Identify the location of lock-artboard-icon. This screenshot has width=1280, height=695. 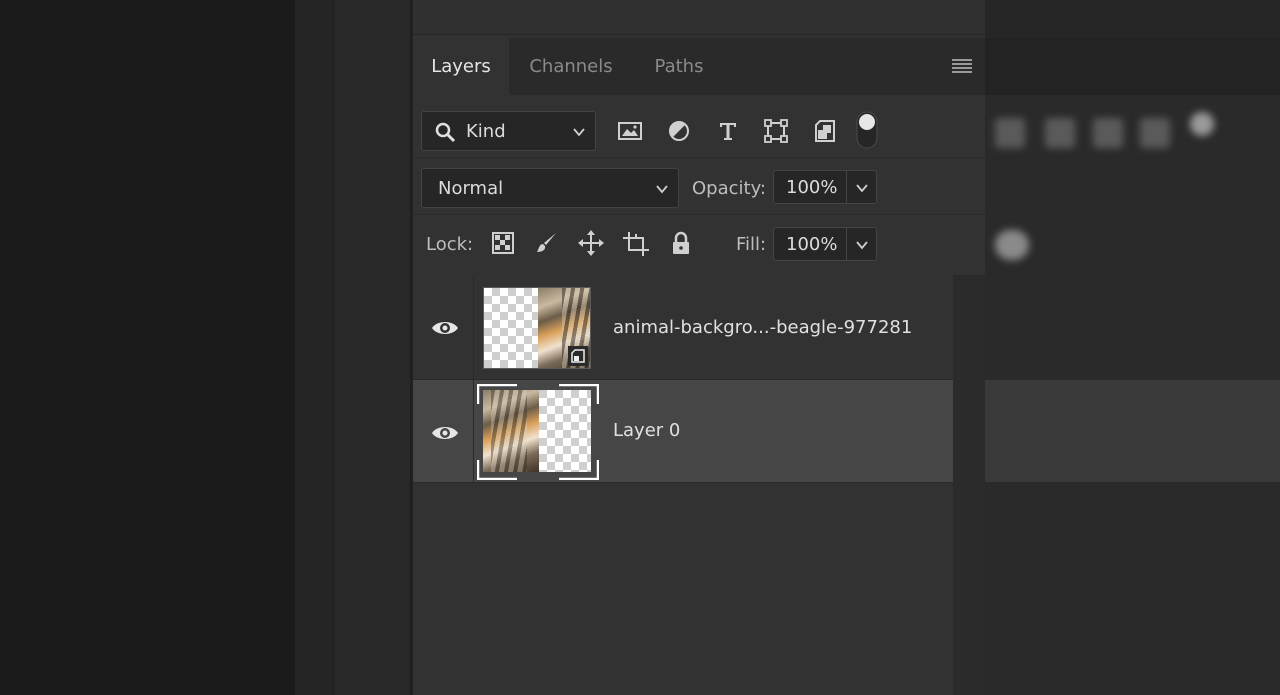
(636, 243).